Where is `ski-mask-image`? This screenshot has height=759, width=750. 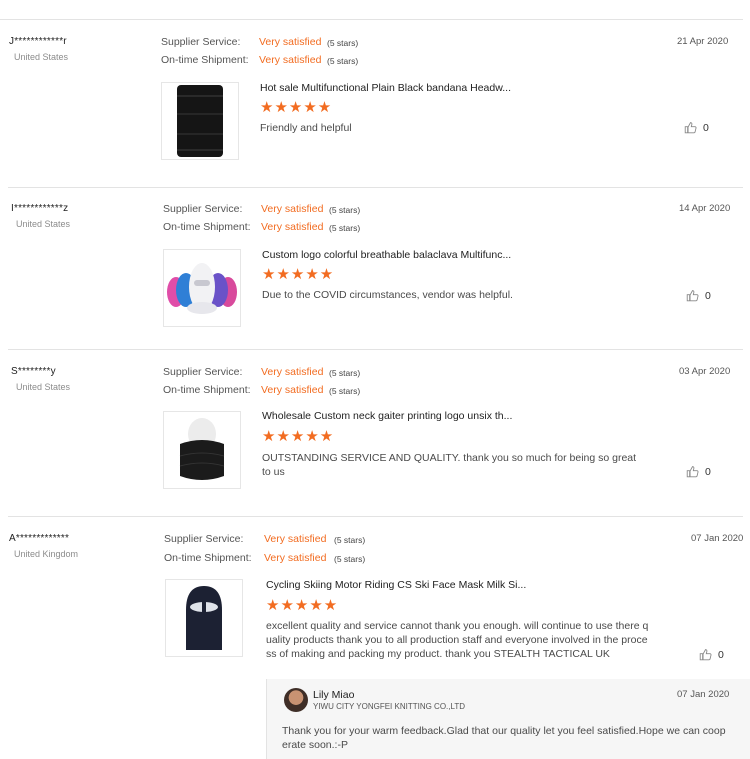
ski-mask-image is located at coordinates (204, 618).